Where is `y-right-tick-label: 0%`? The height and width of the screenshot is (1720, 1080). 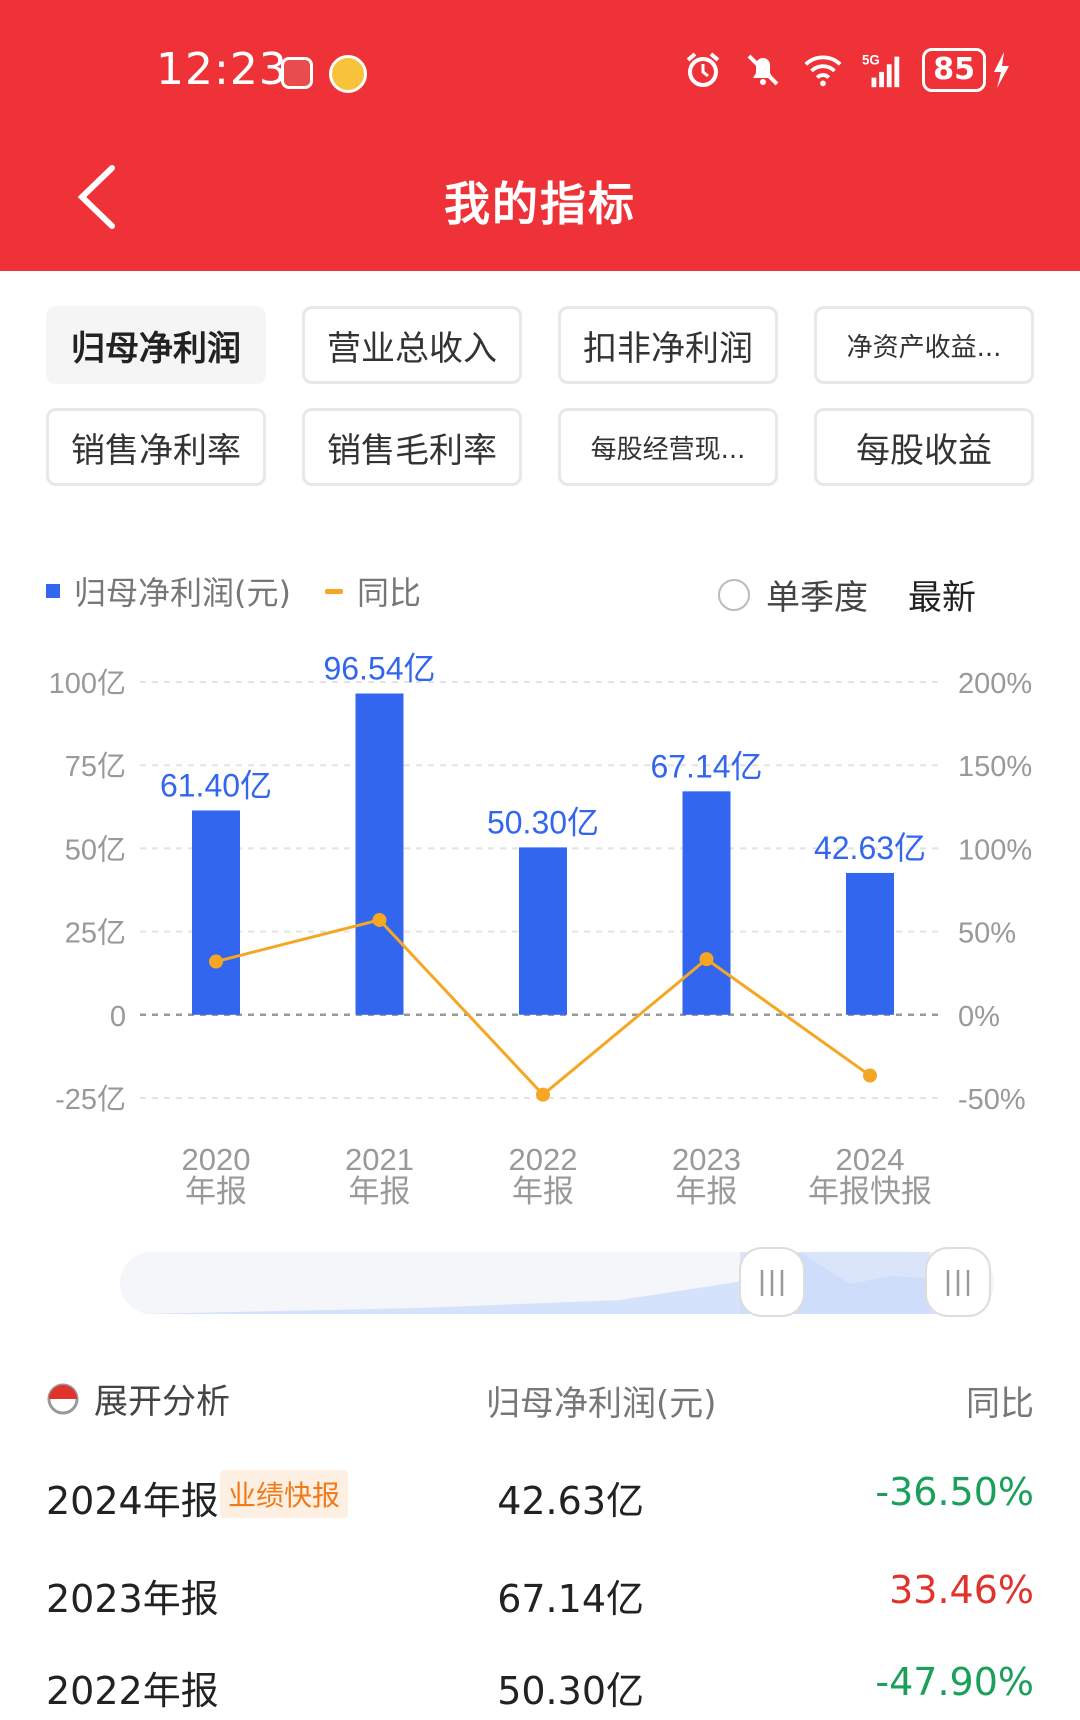
y-right-tick-label: 0% is located at coordinates (979, 1017).